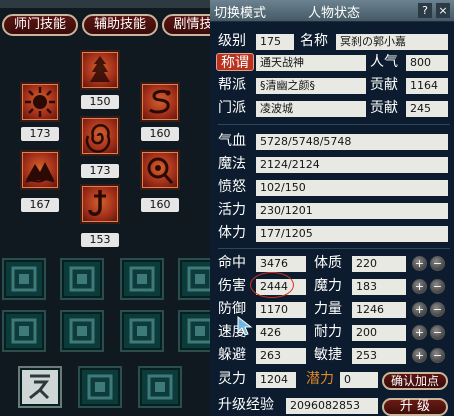 Image resolution: width=454 pixels, height=416 pixels. I want to click on honor-value: 通天战神, so click(311, 63).